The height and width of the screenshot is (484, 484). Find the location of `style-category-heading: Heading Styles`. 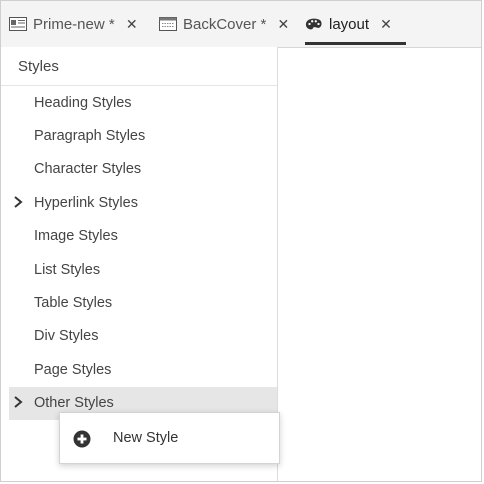

style-category-heading: Heading Styles is located at coordinates (139, 102).